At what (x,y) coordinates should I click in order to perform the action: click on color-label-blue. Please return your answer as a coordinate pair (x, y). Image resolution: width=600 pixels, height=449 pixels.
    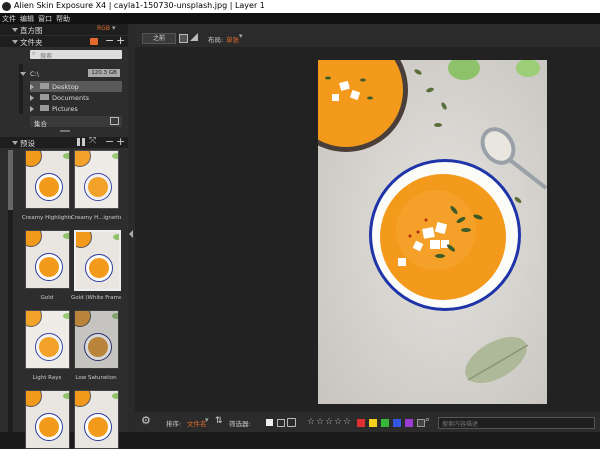
    Looking at the image, I should click on (397, 423).